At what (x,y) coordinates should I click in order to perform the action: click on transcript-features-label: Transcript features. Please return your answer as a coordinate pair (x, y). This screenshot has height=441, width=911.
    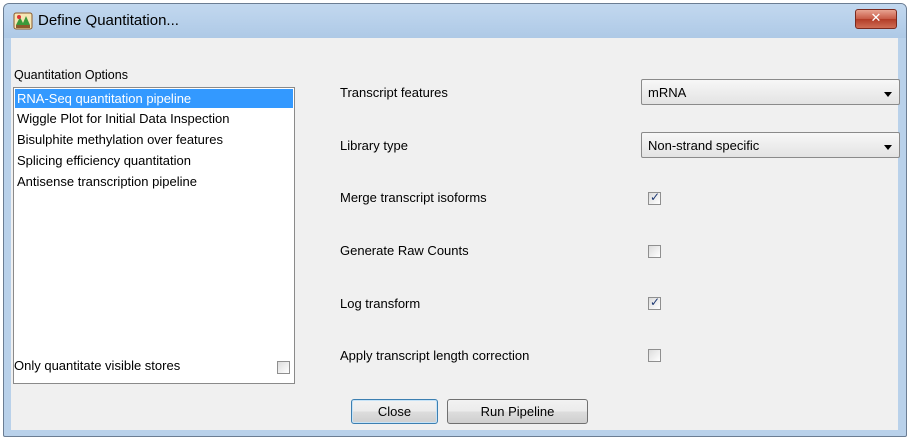
    Looking at the image, I should click on (394, 92).